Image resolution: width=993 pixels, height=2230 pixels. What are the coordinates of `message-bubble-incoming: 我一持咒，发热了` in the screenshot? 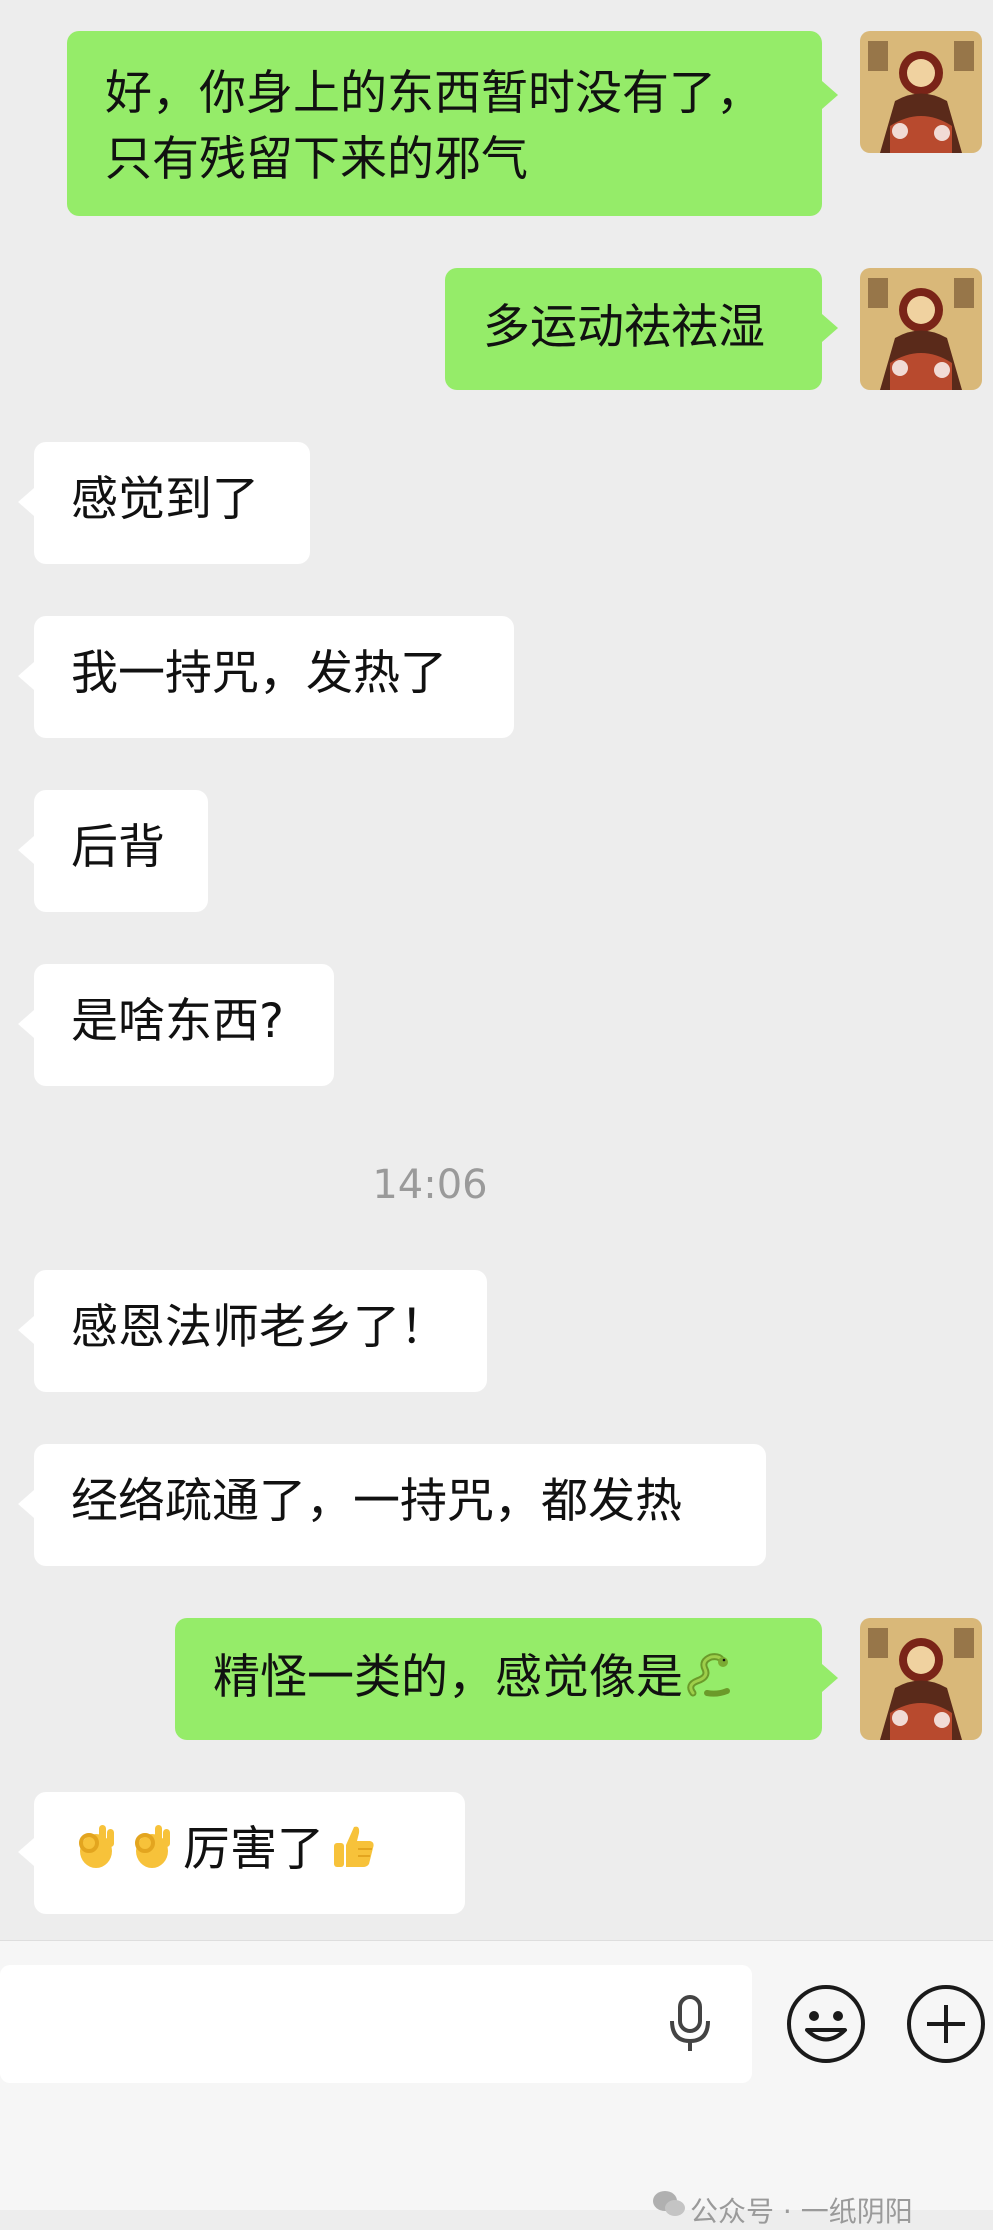 It's located at (266, 677).